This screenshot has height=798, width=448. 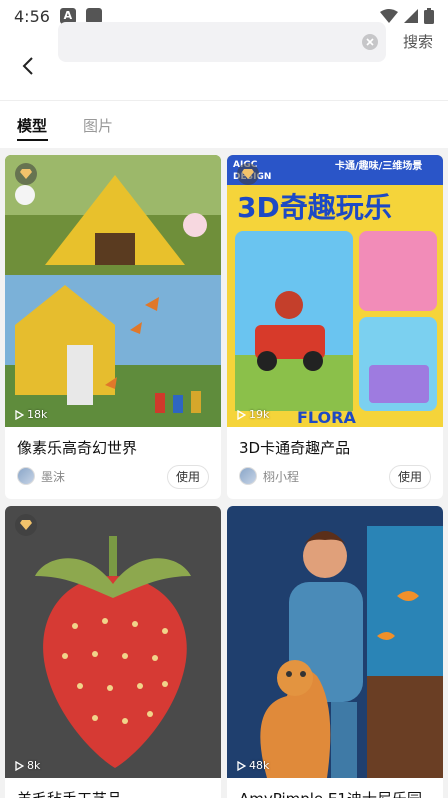 What do you see at coordinates (295, 448) in the screenshot?
I see `card-title: 3D卡通奇趣产品` at bounding box center [295, 448].